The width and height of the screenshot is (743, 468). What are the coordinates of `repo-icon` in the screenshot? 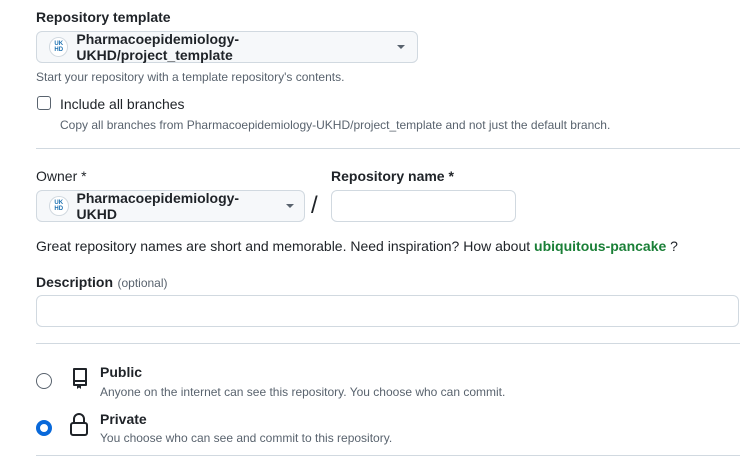 It's located at (80, 381).